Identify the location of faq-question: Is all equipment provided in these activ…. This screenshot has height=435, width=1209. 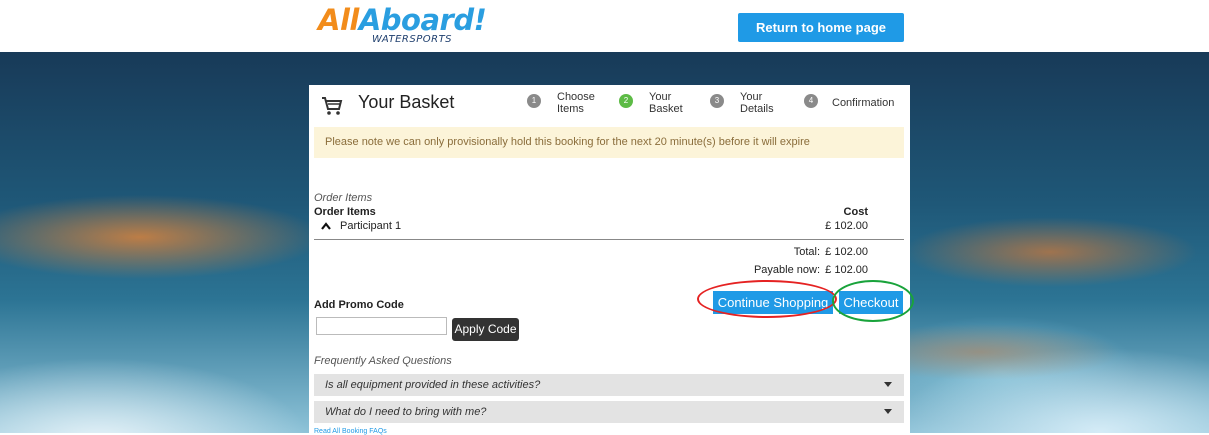
(433, 385).